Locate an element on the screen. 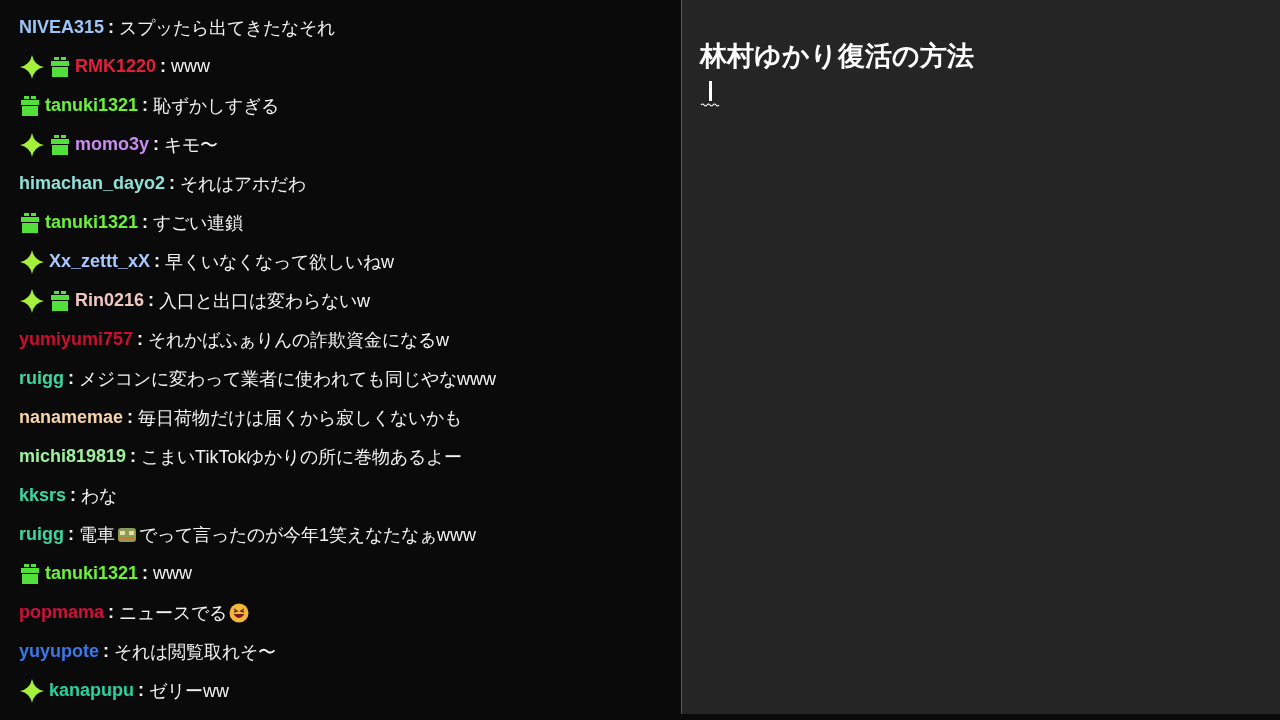 This screenshot has width=1280, height=720. chat-message: : すごい連鎖 is located at coordinates (193, 223).